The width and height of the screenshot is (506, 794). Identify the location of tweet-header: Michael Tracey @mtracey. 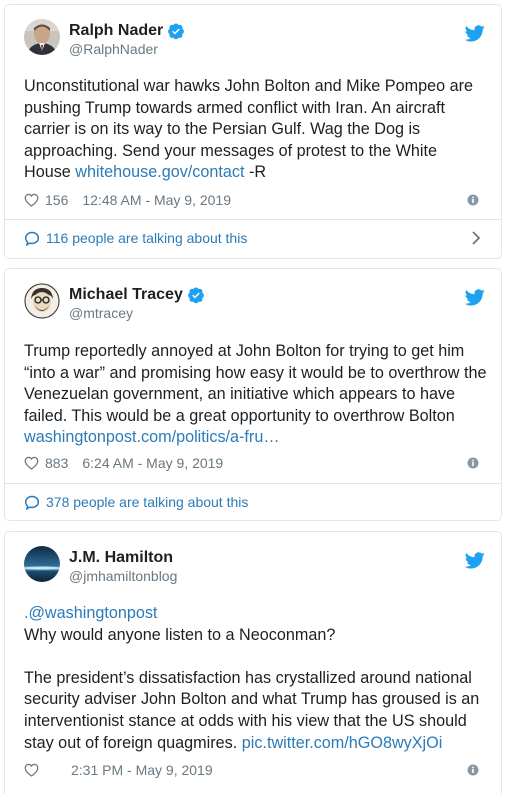
(254, 303).